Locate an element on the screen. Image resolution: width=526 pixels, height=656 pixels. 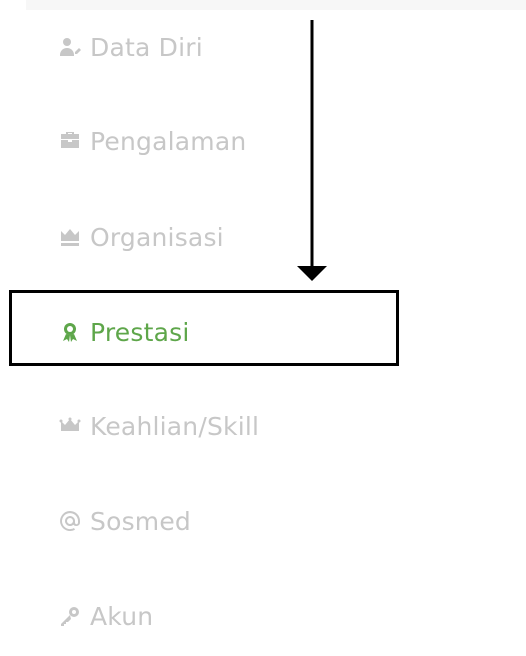
sidebar-item-label: Akun is located at coordinates (122, 616).